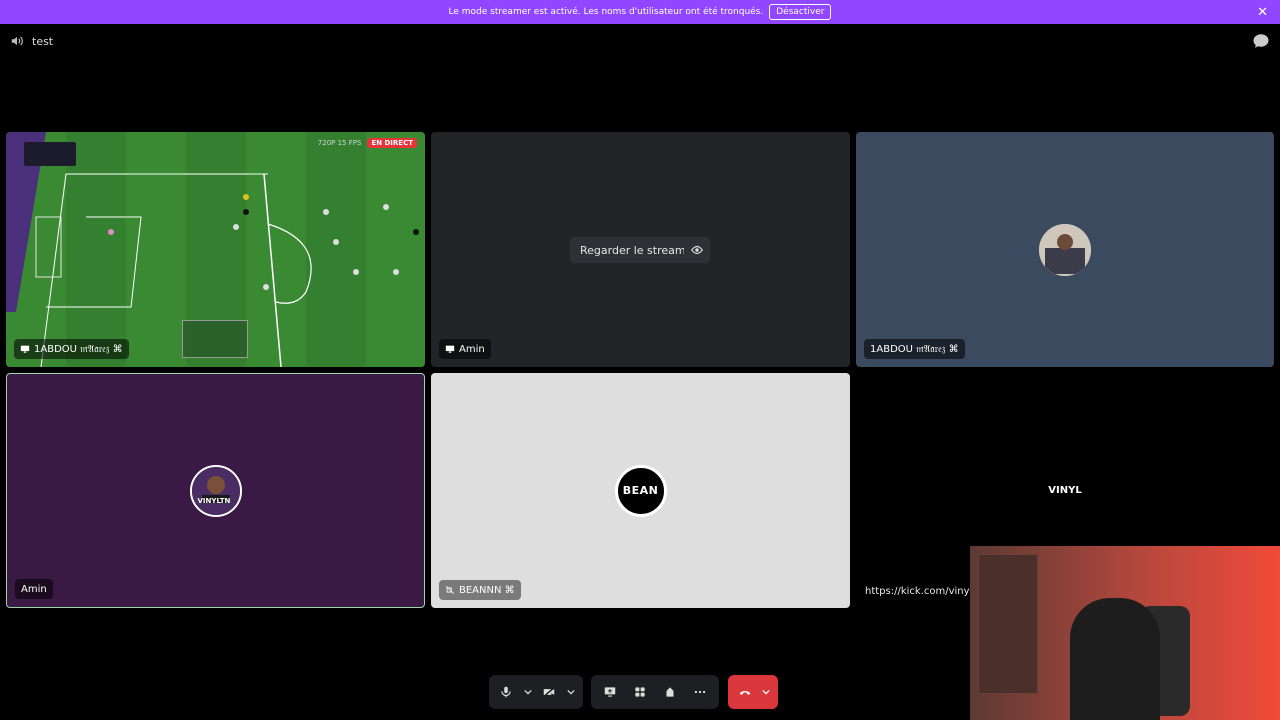  What do you see at coordinates (800, 12) in the screenshot?
I see `disable-streamer-mode-button: Désactiver` at bounding box center [800, 12].